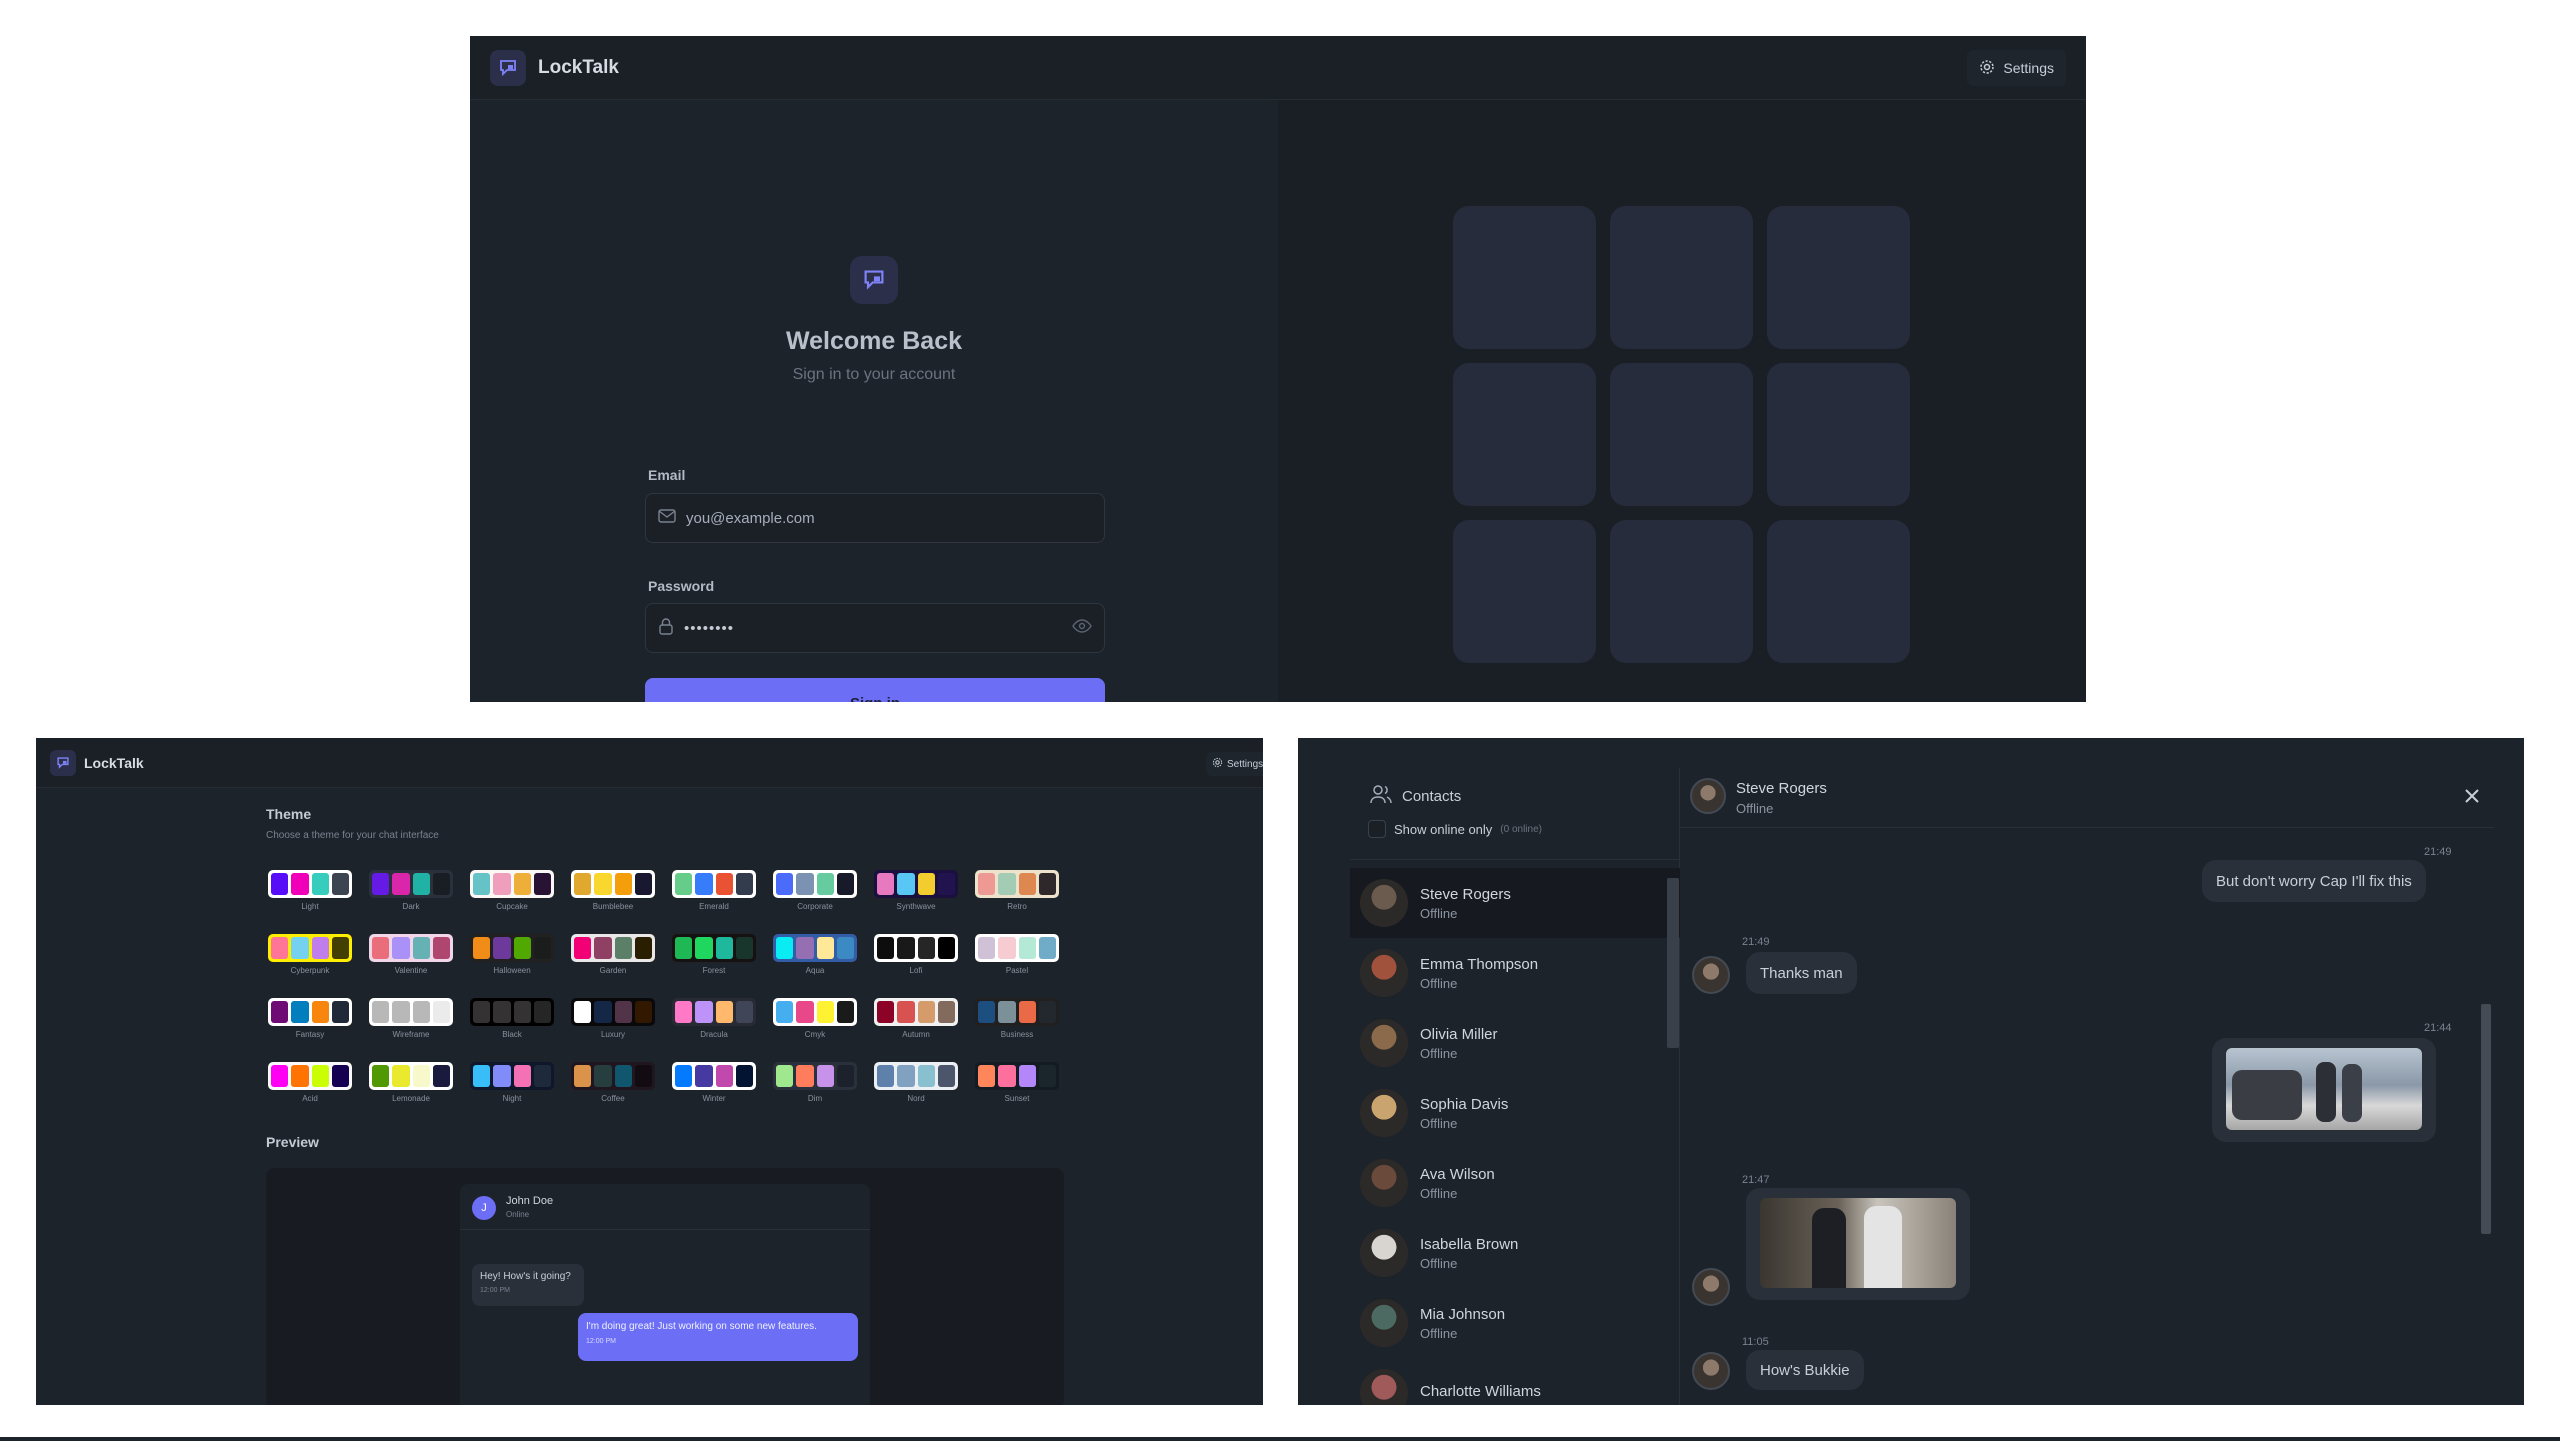  I want to click on online-checkbox, so click(1377, 829).